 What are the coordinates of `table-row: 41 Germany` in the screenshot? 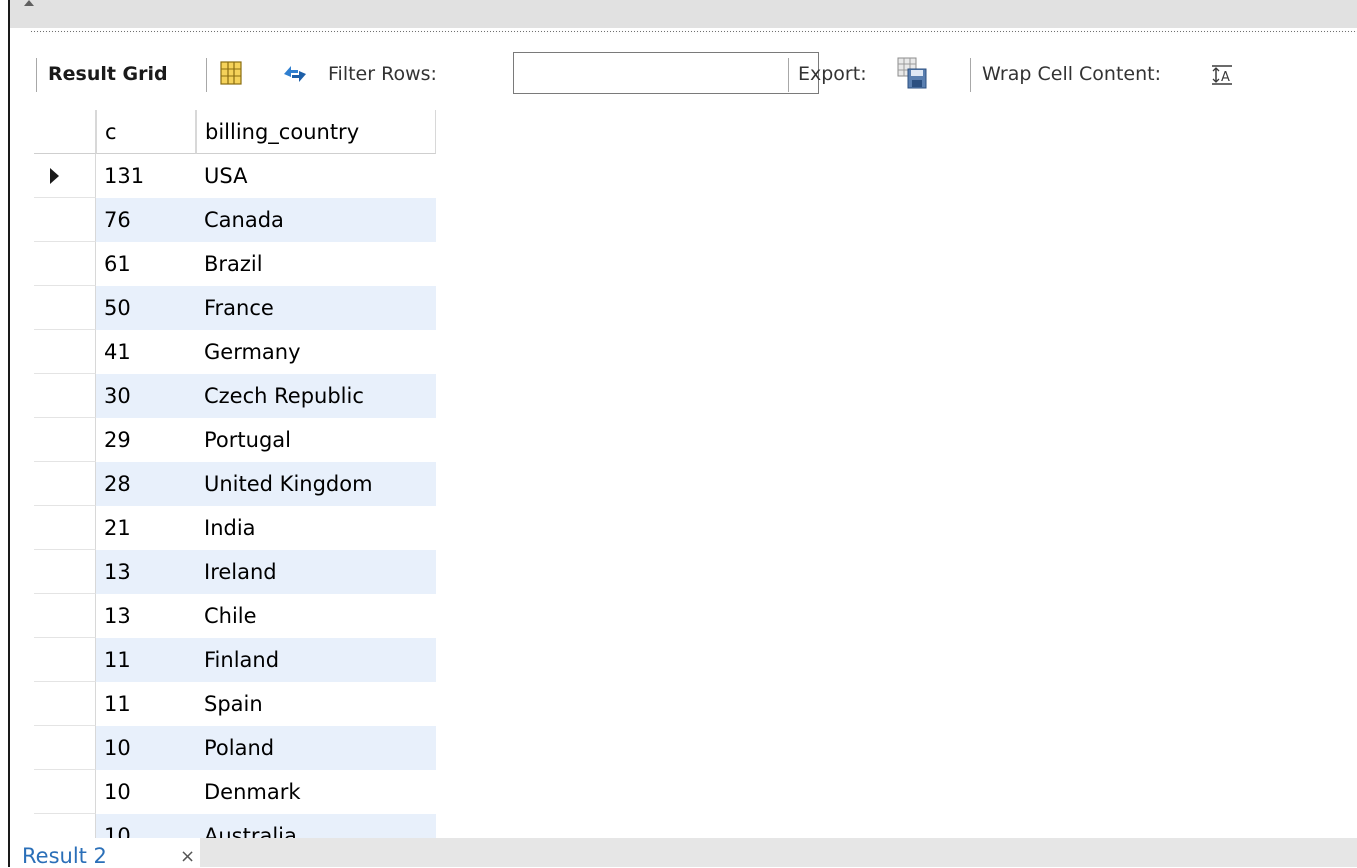 It's located at (235, 352).